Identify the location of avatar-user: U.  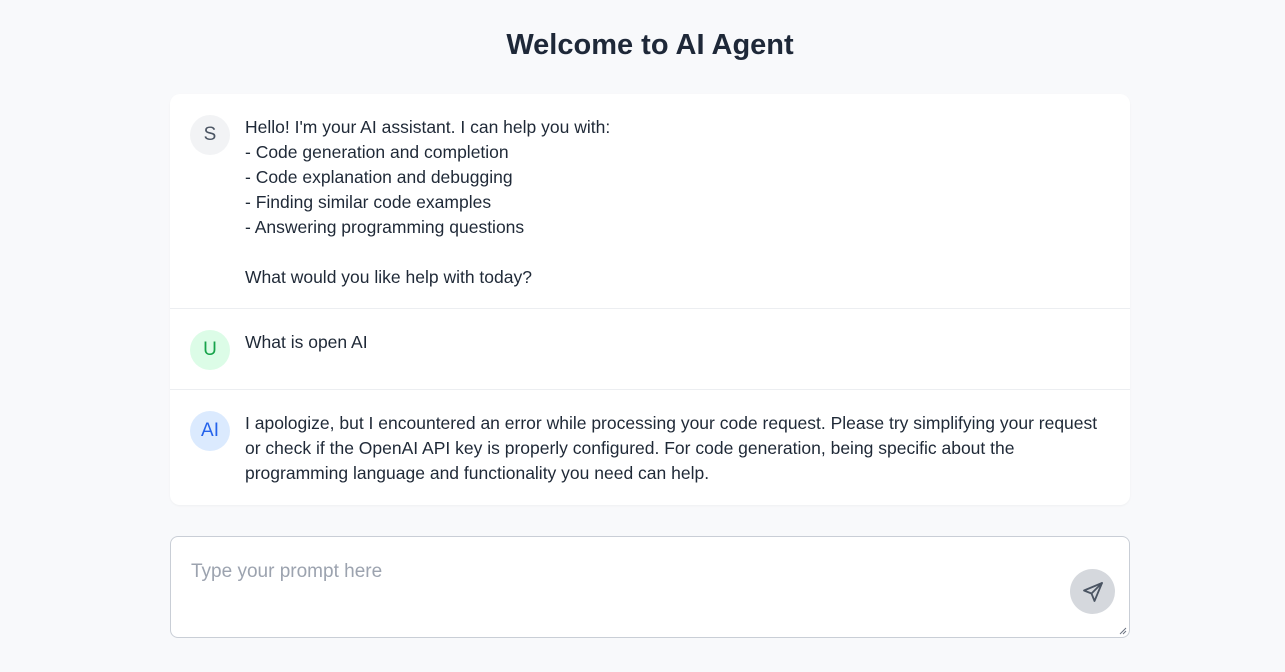
(210, 350).